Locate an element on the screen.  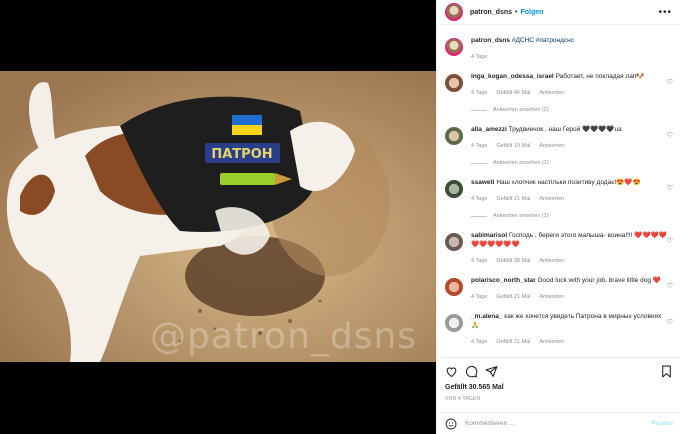
like-count: Gefällt 30.565 Mal is located at coordinates (559, 387).